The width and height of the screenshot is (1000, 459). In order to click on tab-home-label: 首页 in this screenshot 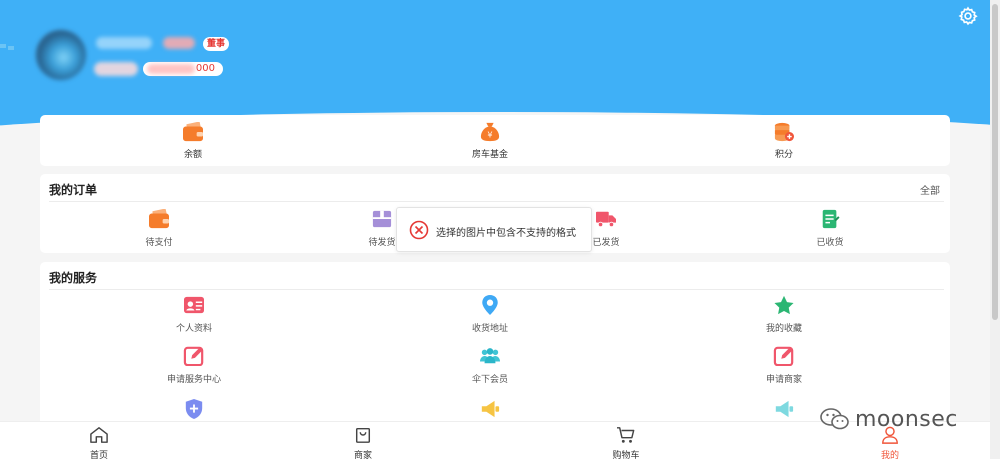, I will do `click(98, 455)`.